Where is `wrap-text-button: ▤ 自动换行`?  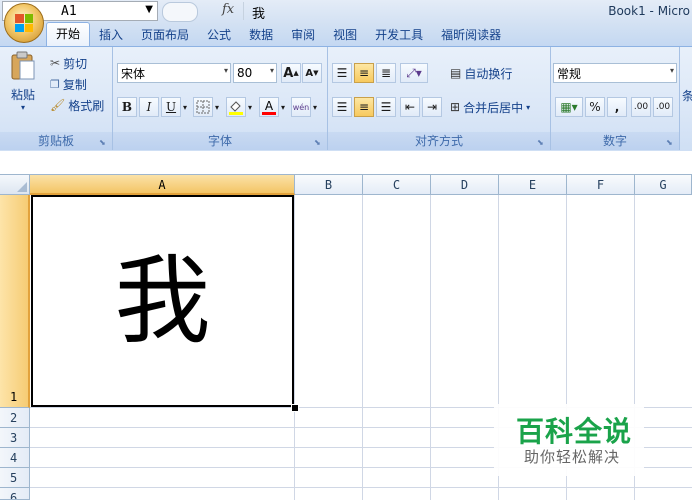 wrap-text-button: ▤ 自动换行 is located at coordinates (481, 73).